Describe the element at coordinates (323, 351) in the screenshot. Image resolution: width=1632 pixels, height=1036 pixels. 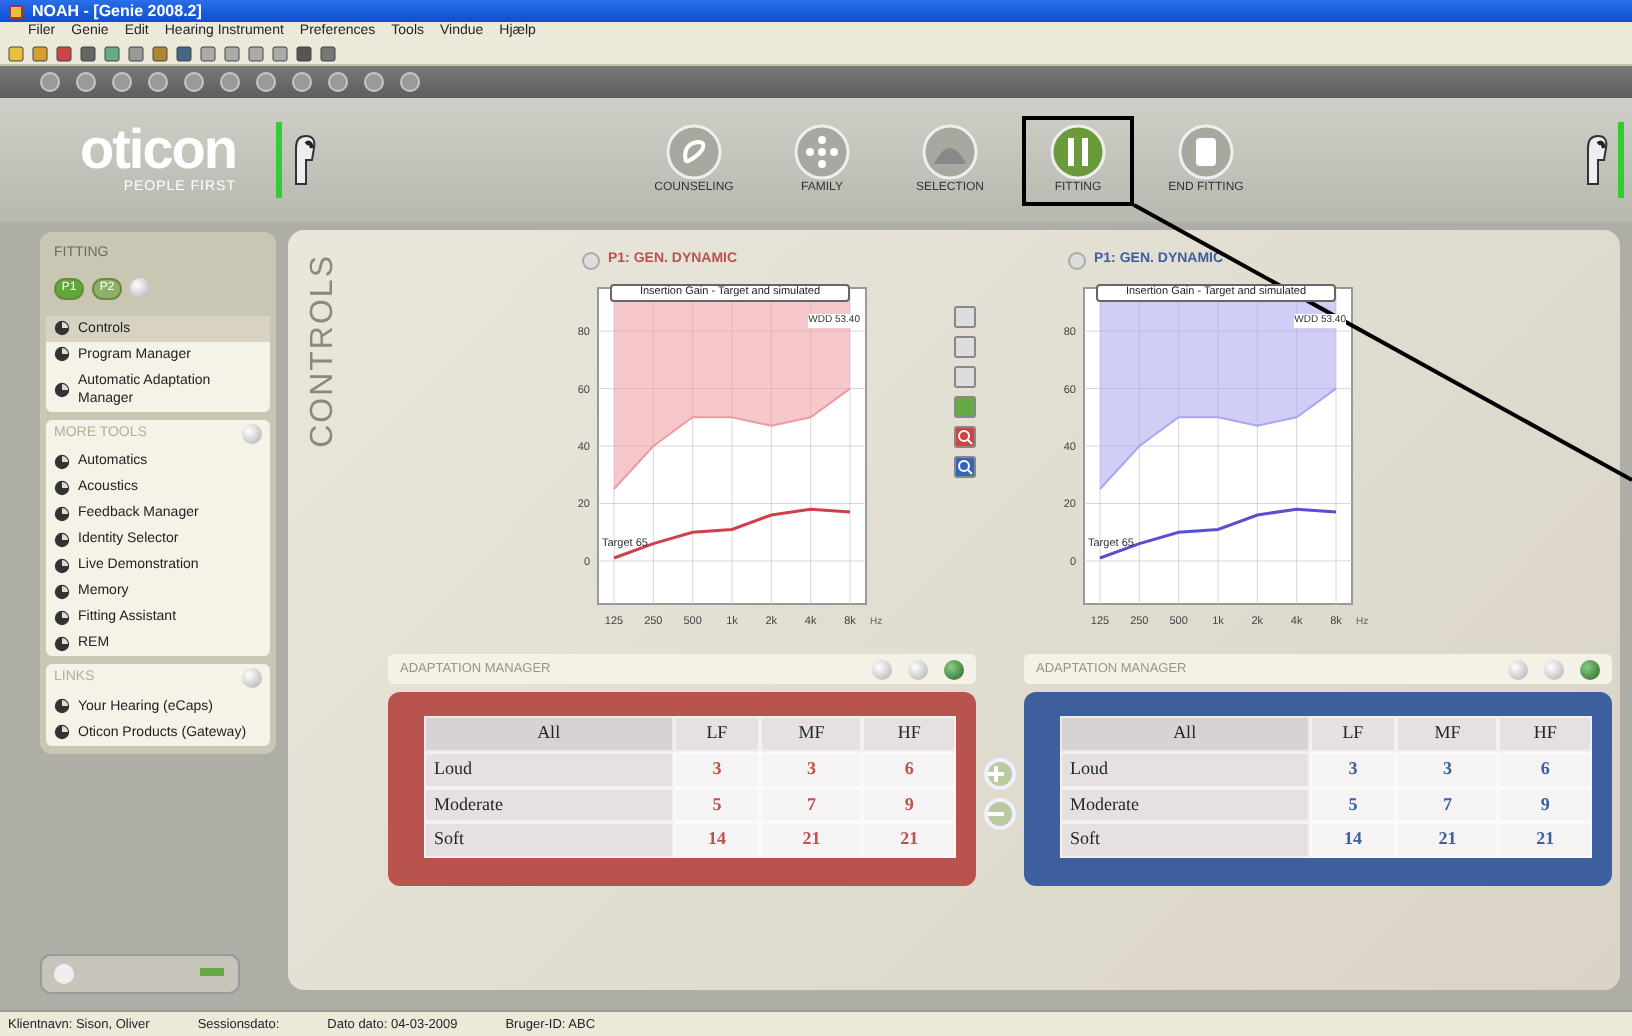
I see `panel-title: CONTROLS` at that location.